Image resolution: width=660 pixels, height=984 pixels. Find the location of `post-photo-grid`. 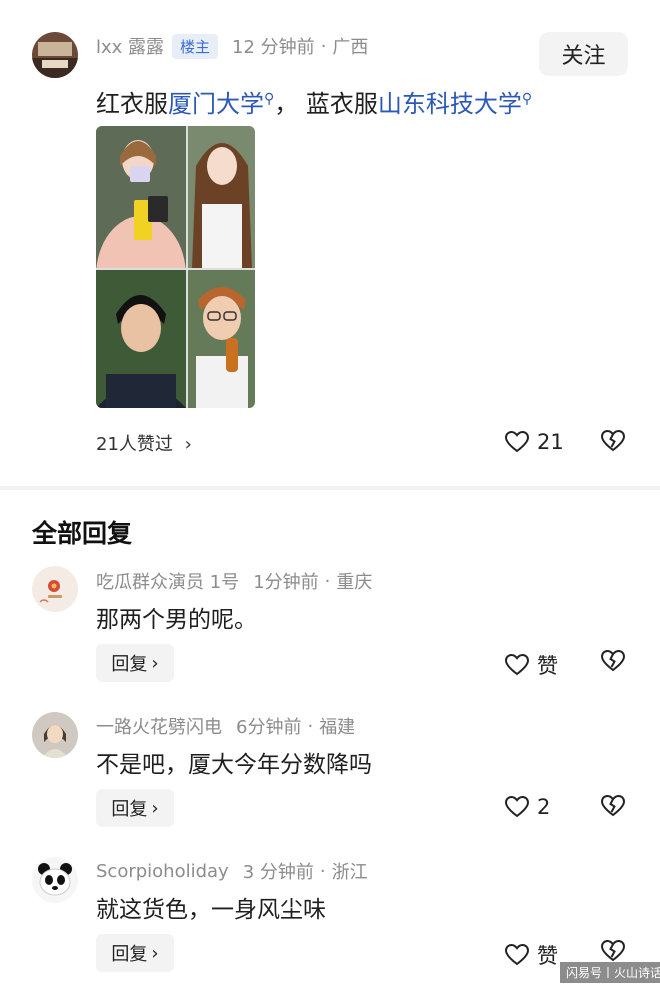

post-photo-grid is located at coordinates (175, 267).